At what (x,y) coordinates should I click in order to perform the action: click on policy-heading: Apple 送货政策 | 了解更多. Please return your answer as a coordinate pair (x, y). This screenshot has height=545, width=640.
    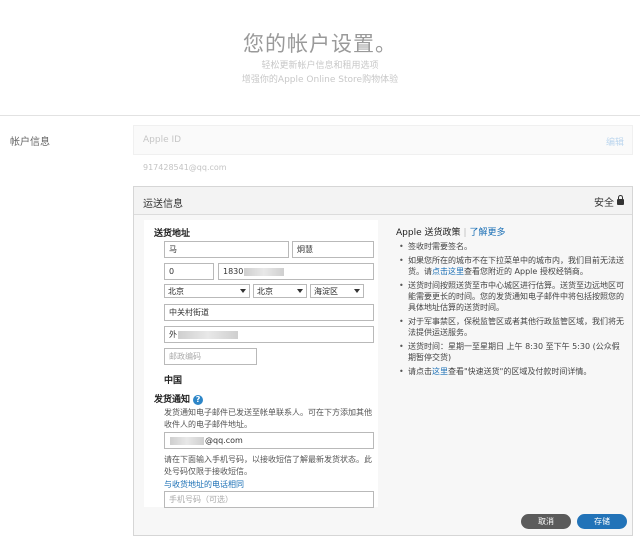
    Looking at the image, I should click on (451, 231).